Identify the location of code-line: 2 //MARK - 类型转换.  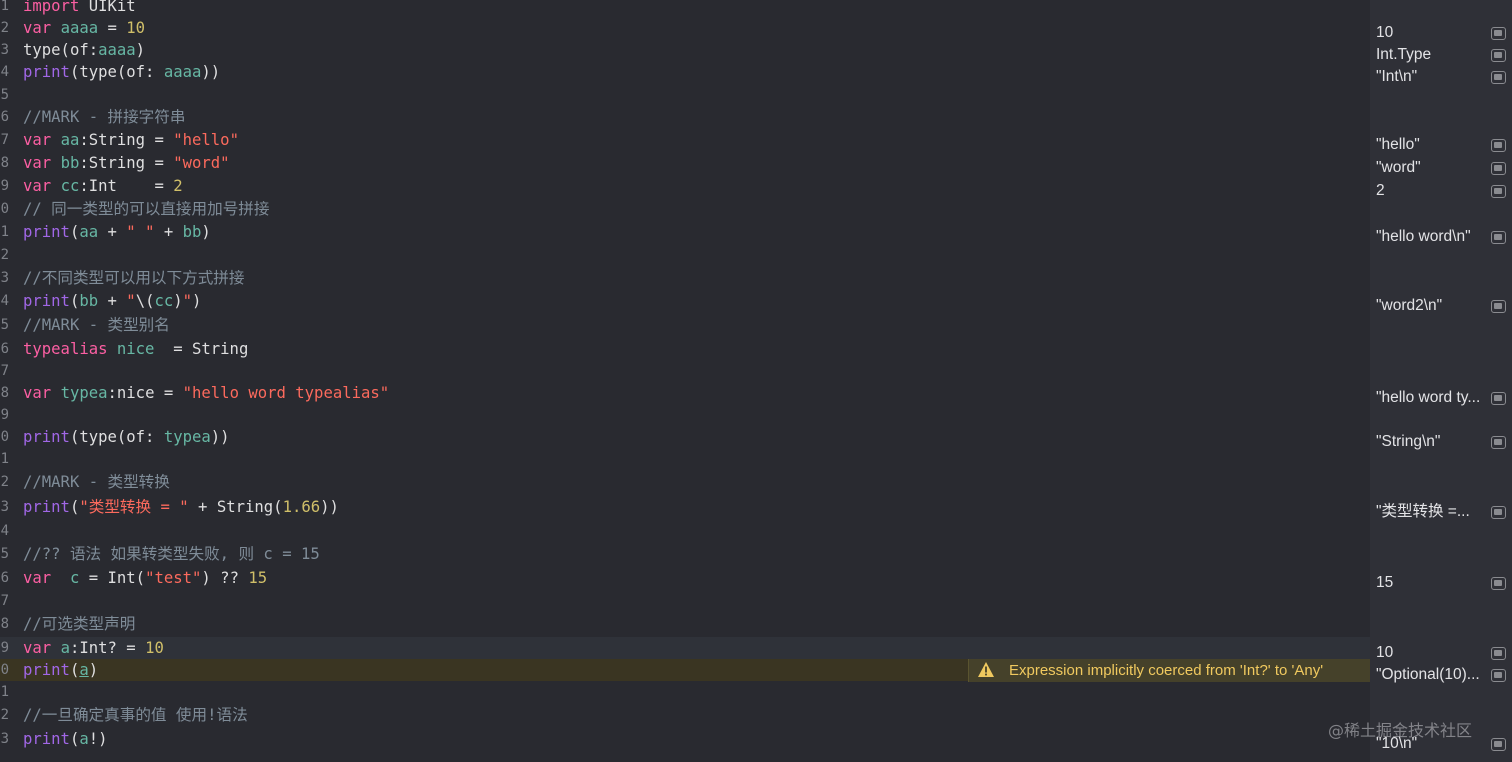
(685, 482).